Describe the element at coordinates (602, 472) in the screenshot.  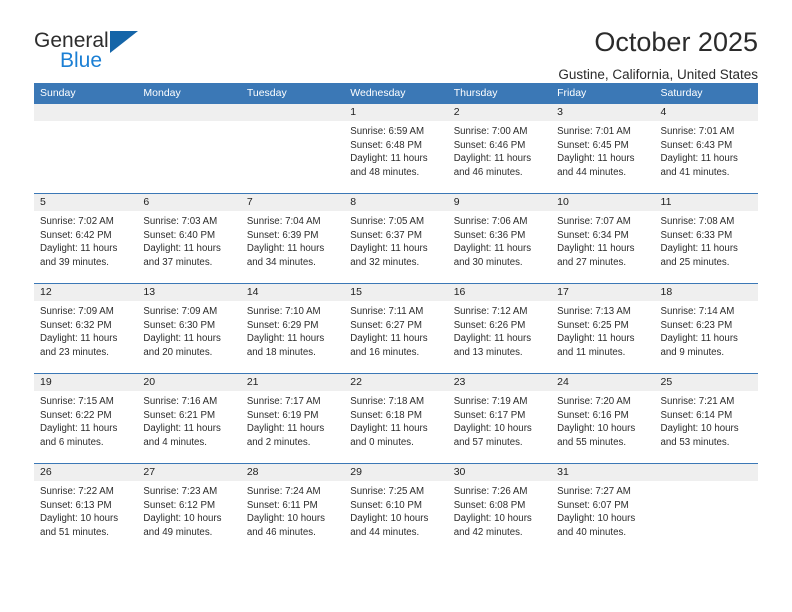
I see `day-number: 31` at that location.